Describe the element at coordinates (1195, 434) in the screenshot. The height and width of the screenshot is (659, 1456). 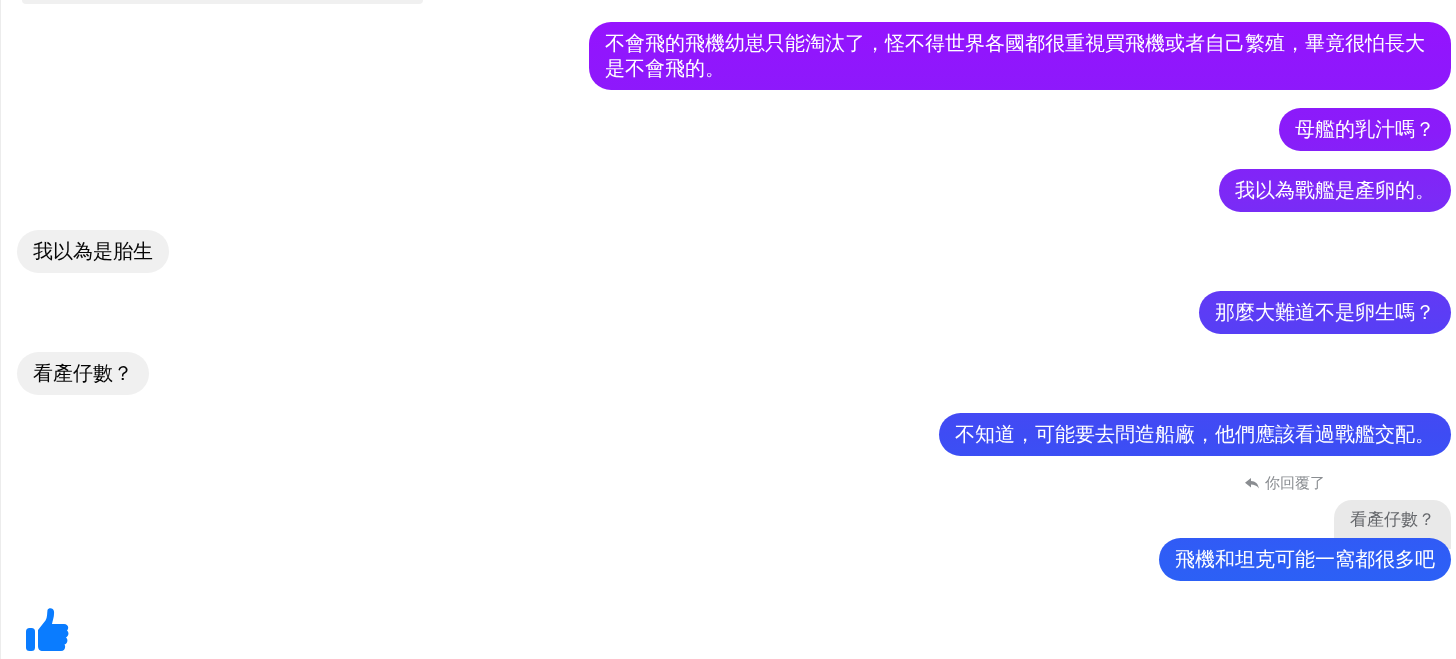
I see `message-bubble: 不知道，可能要去問造船廠，他們應該看過戰艦交配。` at that location.